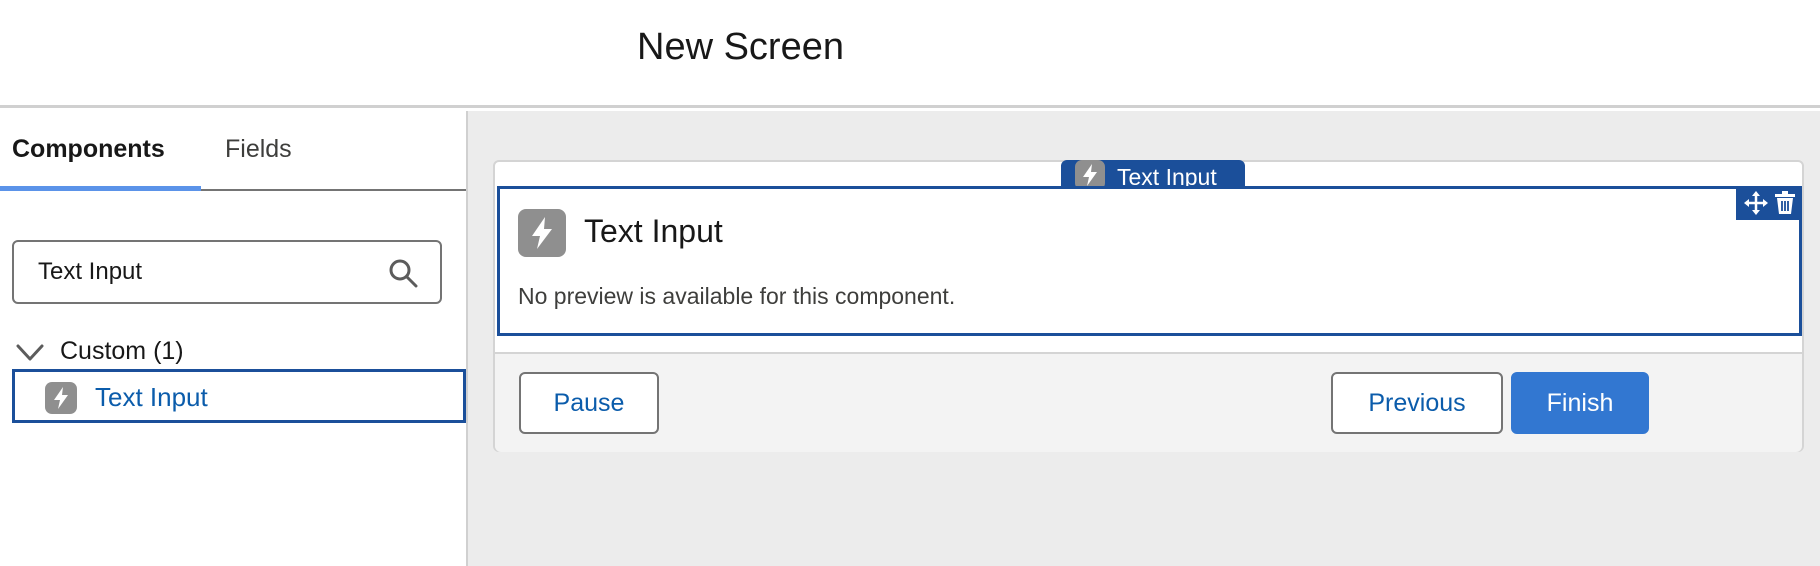 The width and height of the screenshot is (1820, 566). Describe the element at coordinates (122, 351) in the screenshot. I see `group-label: Custom (1)` at that location.